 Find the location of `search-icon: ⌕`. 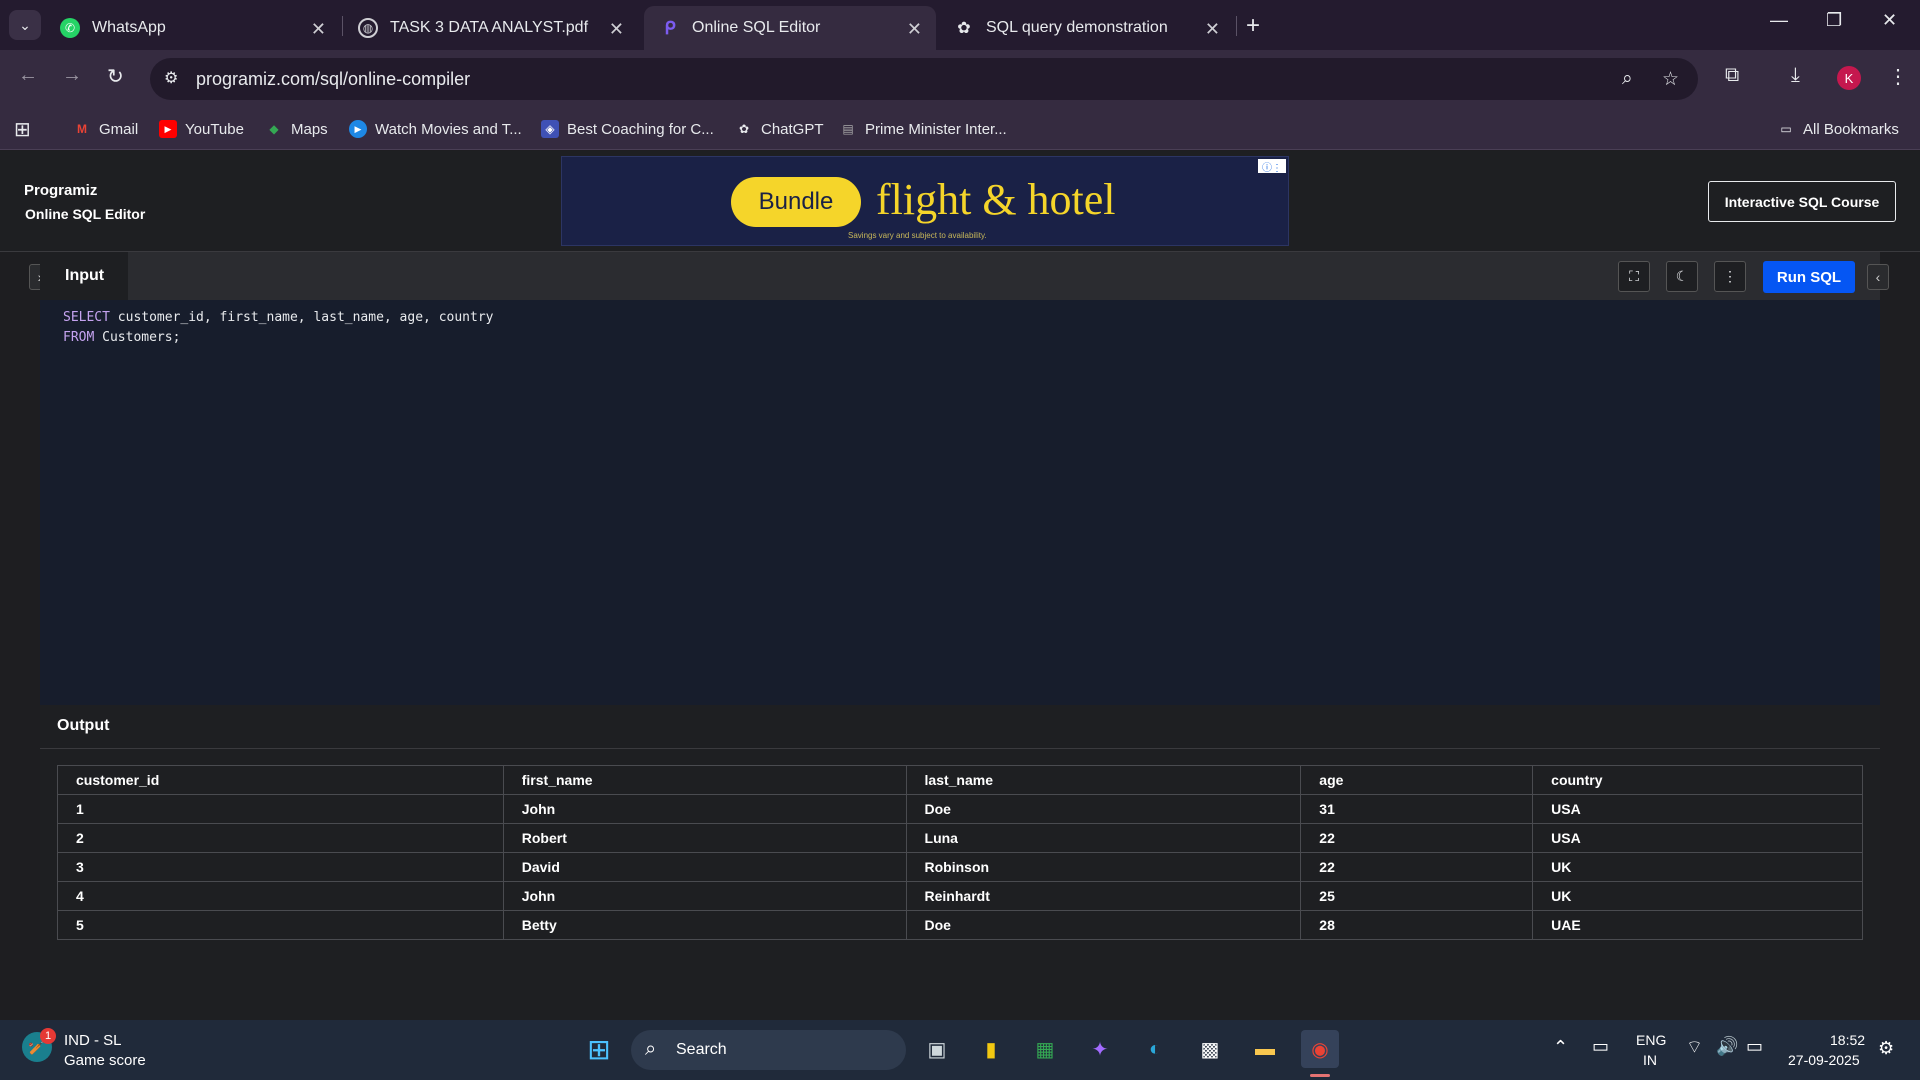

search-icon: ⌕ is located at coordinates (651, 1049).